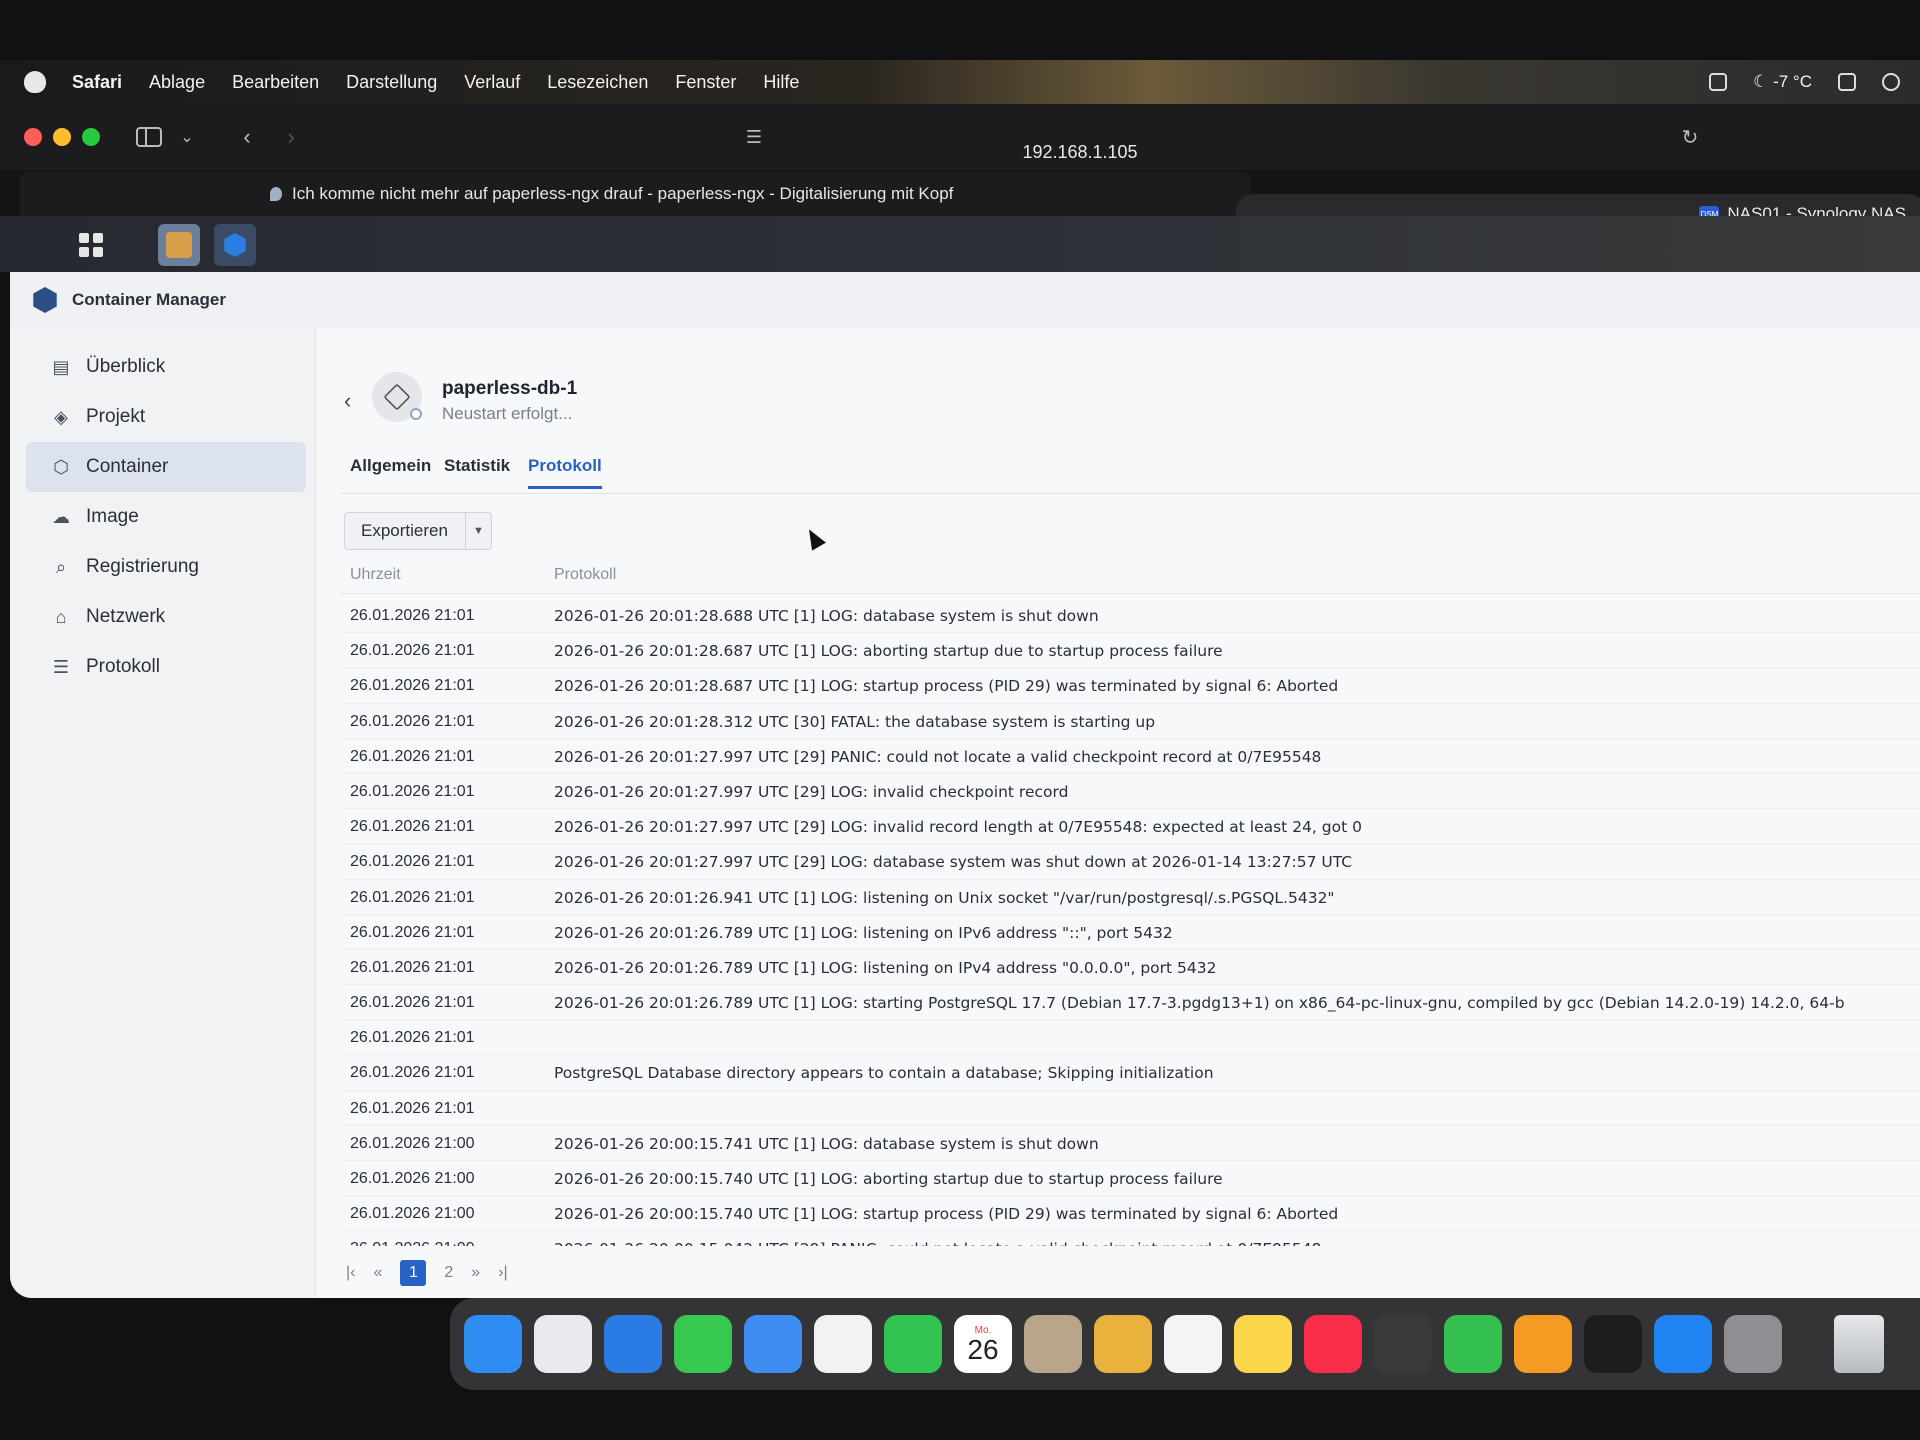 This screenshot has height=1440, width=1920. What do you see at coordinates (350, 1273) in the screenshot?
I see `first-page-button: |‹` at bounding box center [350, 1273].